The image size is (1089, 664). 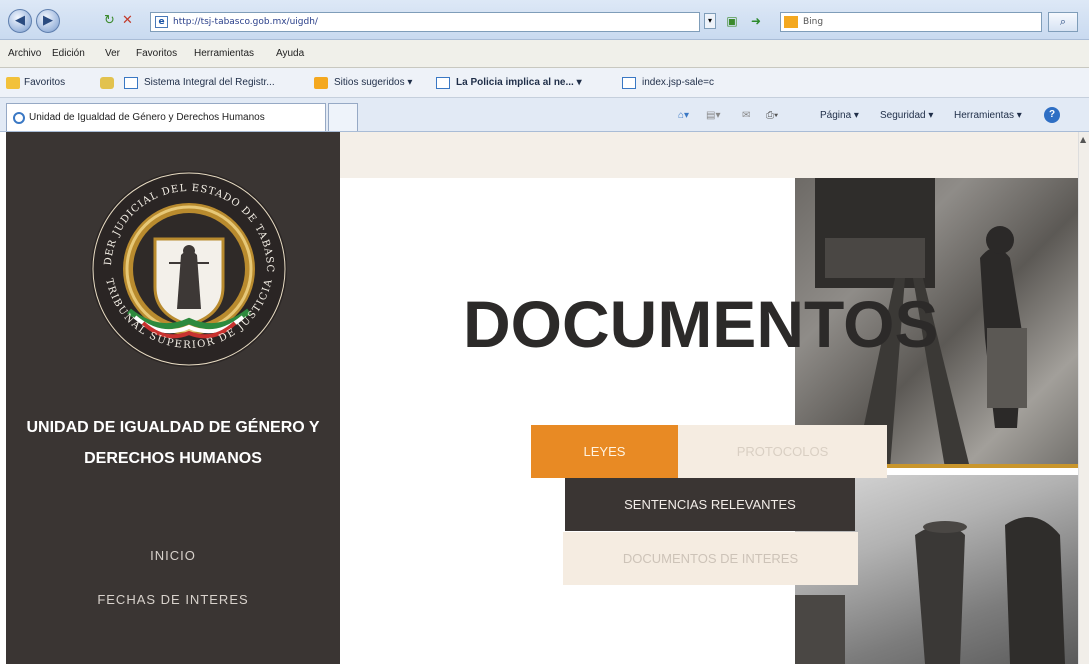 What do you see at coordinates (1052, 115) in the screenshot?
I see `help-icon: ?` at bounding box center [1052, 115].